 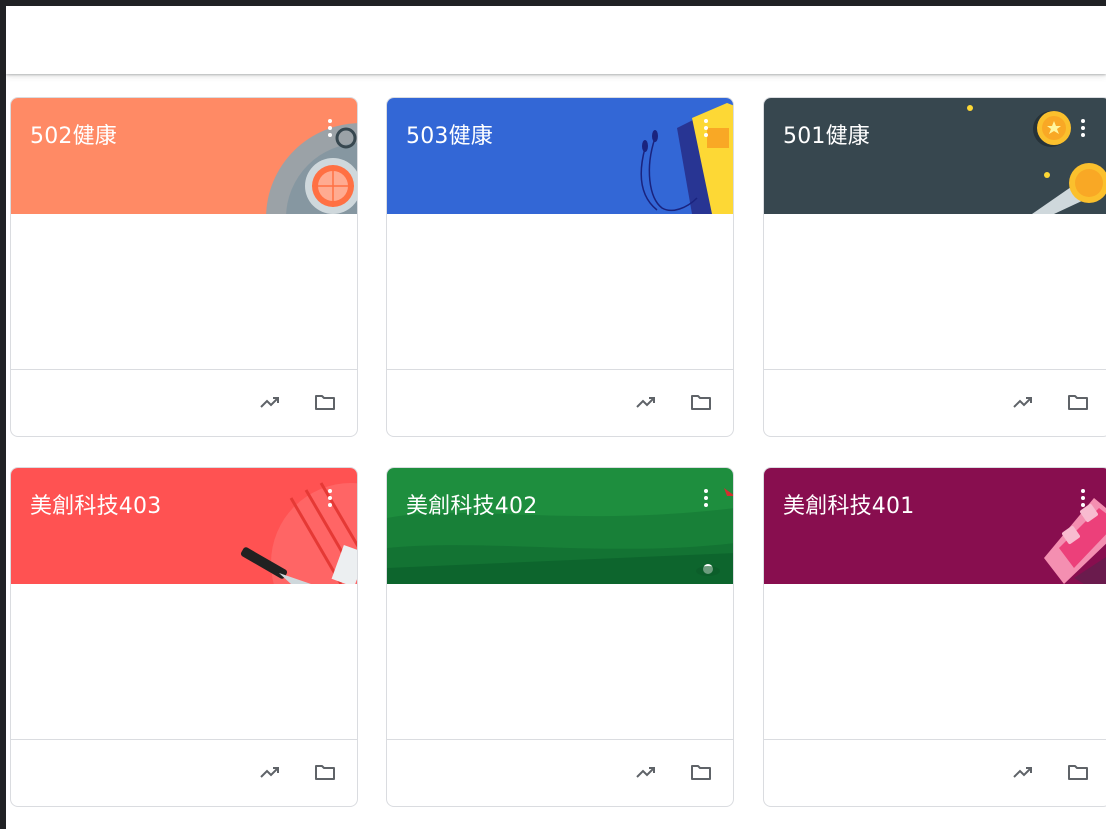 What do you see at coordinates (934, 637) in the screenshot?
I see `class-card: 美創科技401` at bounding box center [934, 637].